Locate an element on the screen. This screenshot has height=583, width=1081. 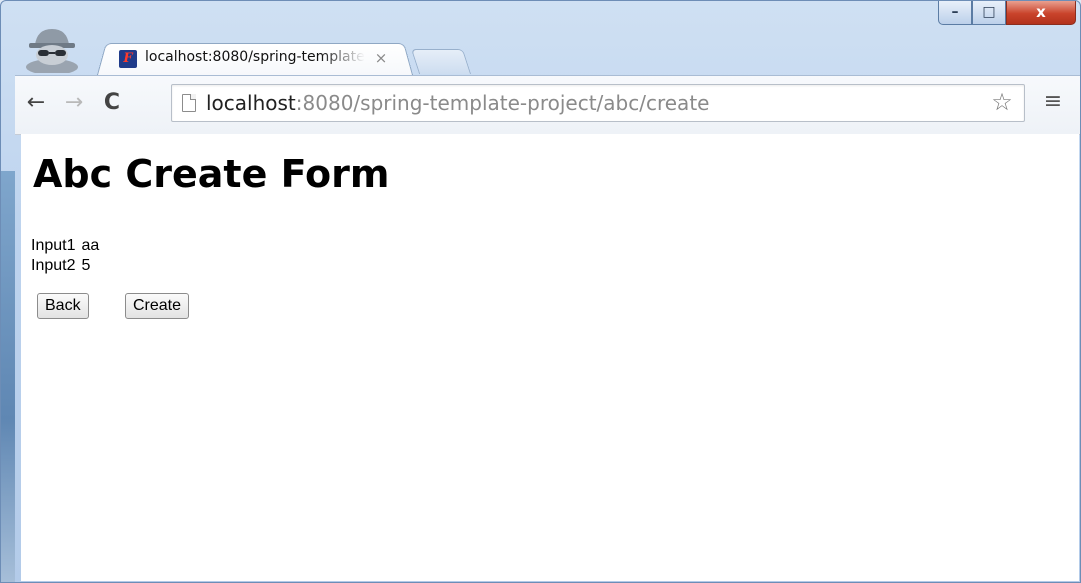
create-button: Create is located at coordinates (157, 306).